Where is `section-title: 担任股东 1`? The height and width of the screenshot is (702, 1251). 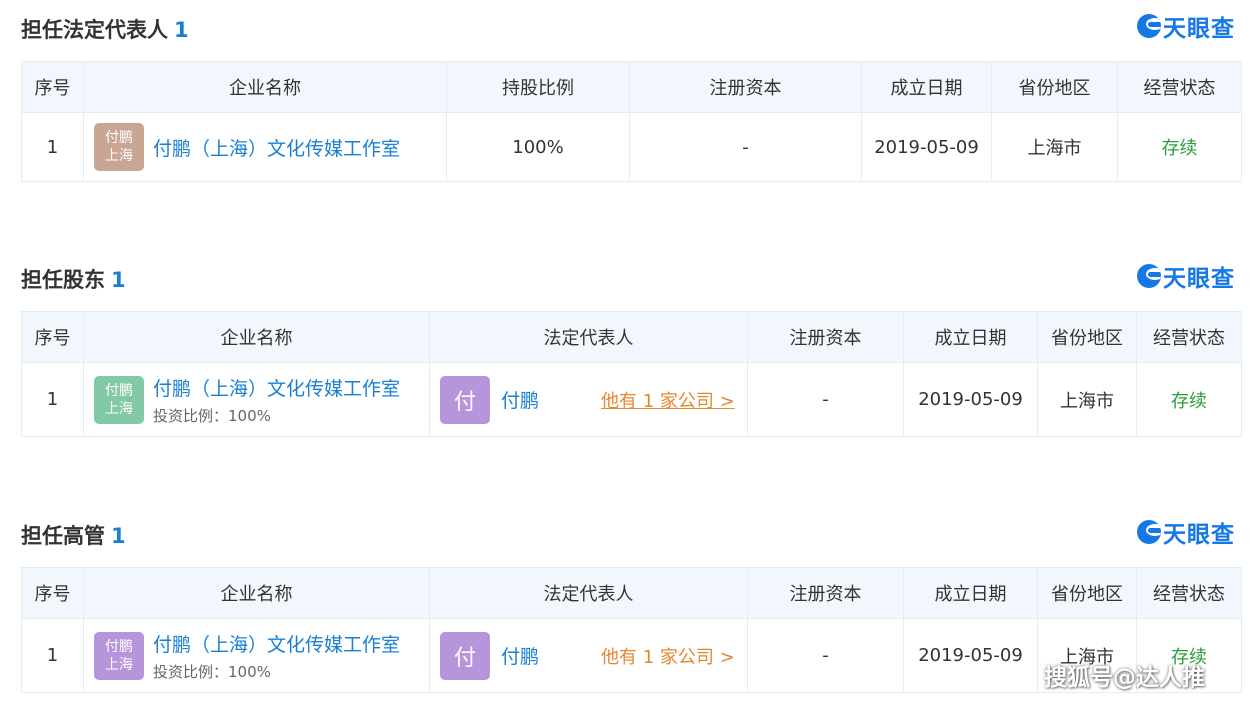 section-title: 担任股东 1 is located at coordinates (73, 279).